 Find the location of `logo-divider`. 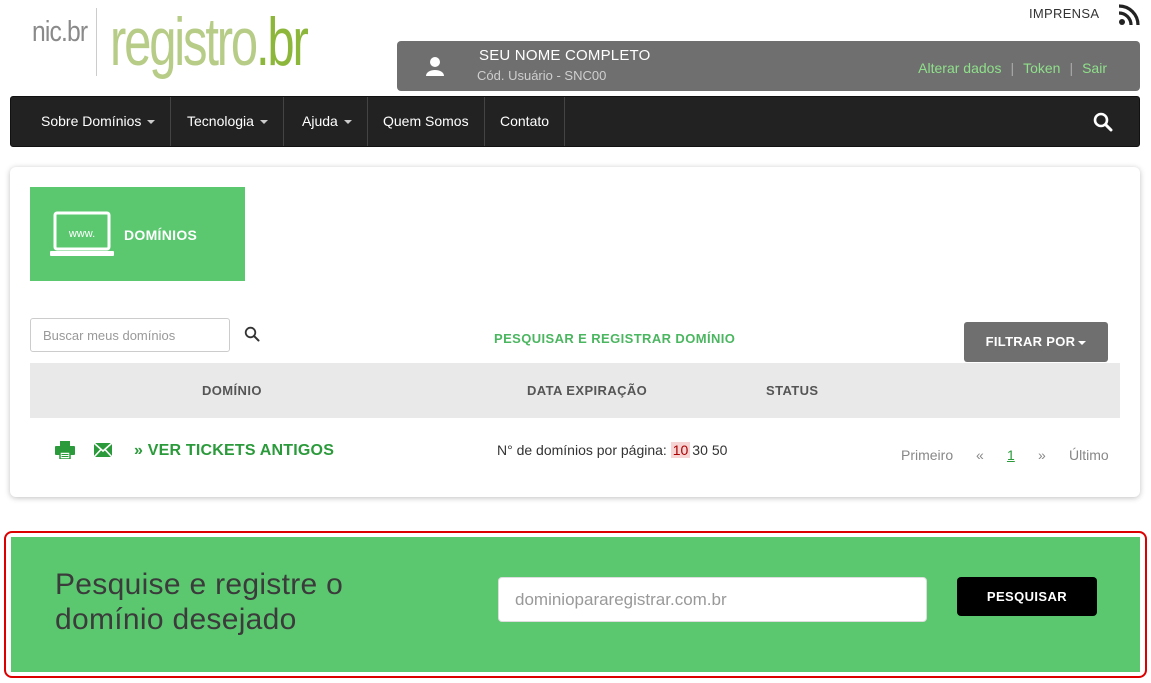

logo-divider is located at coordinates (96, 42).